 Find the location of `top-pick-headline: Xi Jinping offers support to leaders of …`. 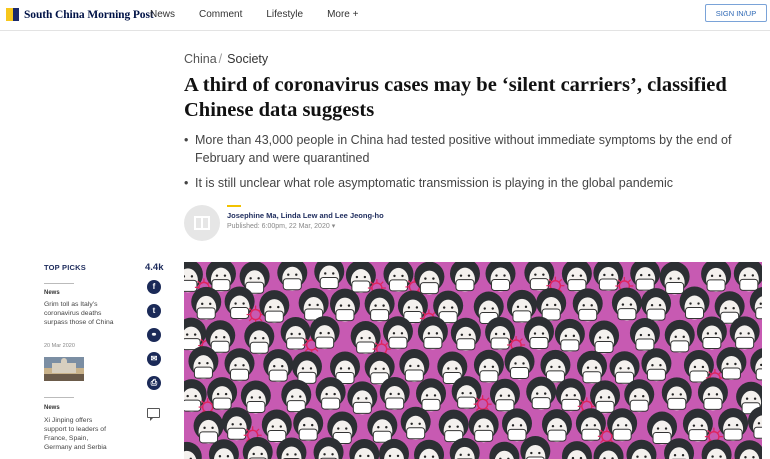

top-pick-headline: Xi Jinping offers support to leaders of … is located at coordinates (79, 434).